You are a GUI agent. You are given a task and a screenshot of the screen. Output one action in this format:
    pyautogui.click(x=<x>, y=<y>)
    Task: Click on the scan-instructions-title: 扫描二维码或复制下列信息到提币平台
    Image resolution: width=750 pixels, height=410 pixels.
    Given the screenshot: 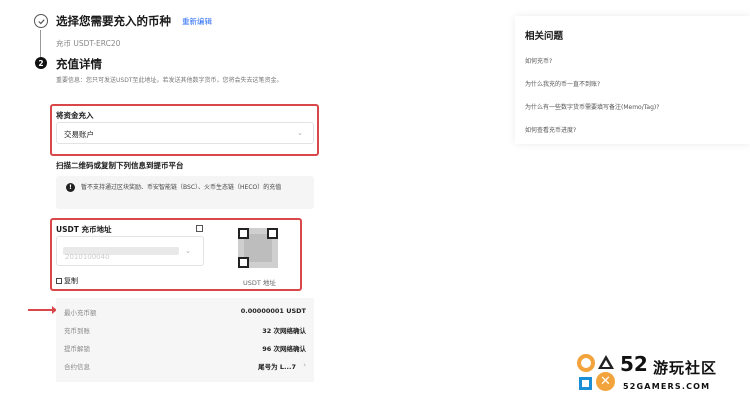 What is the action you would take?
    pyautogui.click(x=120, y=165)
    